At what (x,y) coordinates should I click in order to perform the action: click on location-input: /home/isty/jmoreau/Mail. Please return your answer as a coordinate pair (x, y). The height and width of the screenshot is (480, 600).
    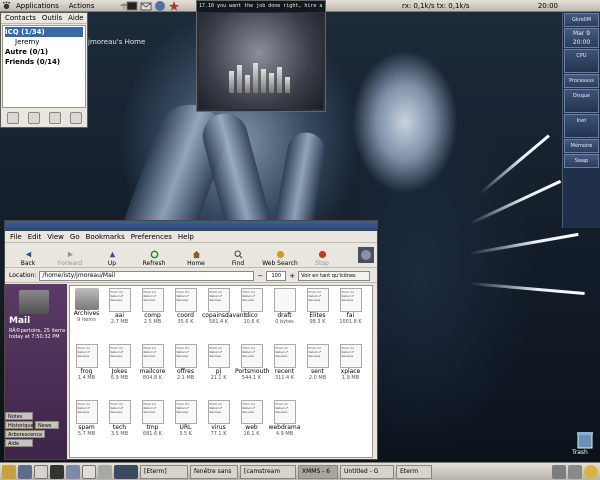
    Looking at the image, I should click on (147, 275).